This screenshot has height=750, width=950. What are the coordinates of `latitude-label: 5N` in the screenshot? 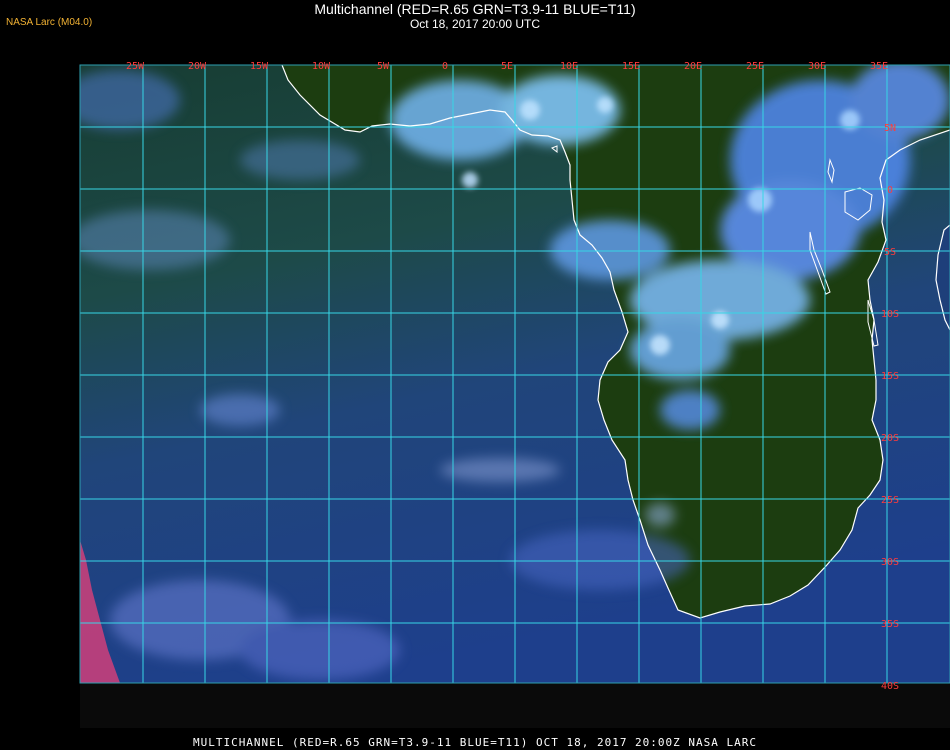 It's located at (890, 128).